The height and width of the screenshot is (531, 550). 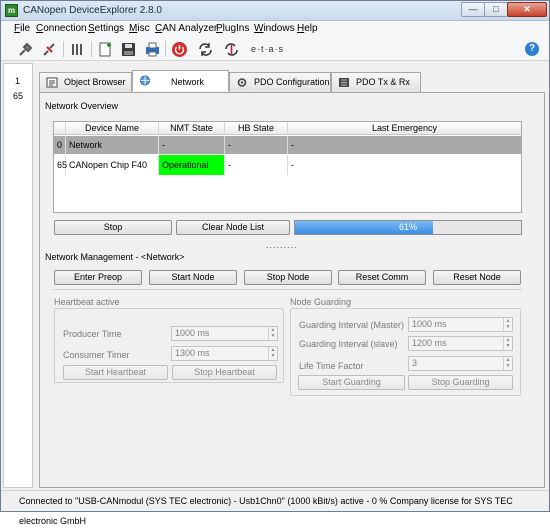 I want to click on stop-heartbeat-button: Stop Heartbeat, so click(x=224, y=372).